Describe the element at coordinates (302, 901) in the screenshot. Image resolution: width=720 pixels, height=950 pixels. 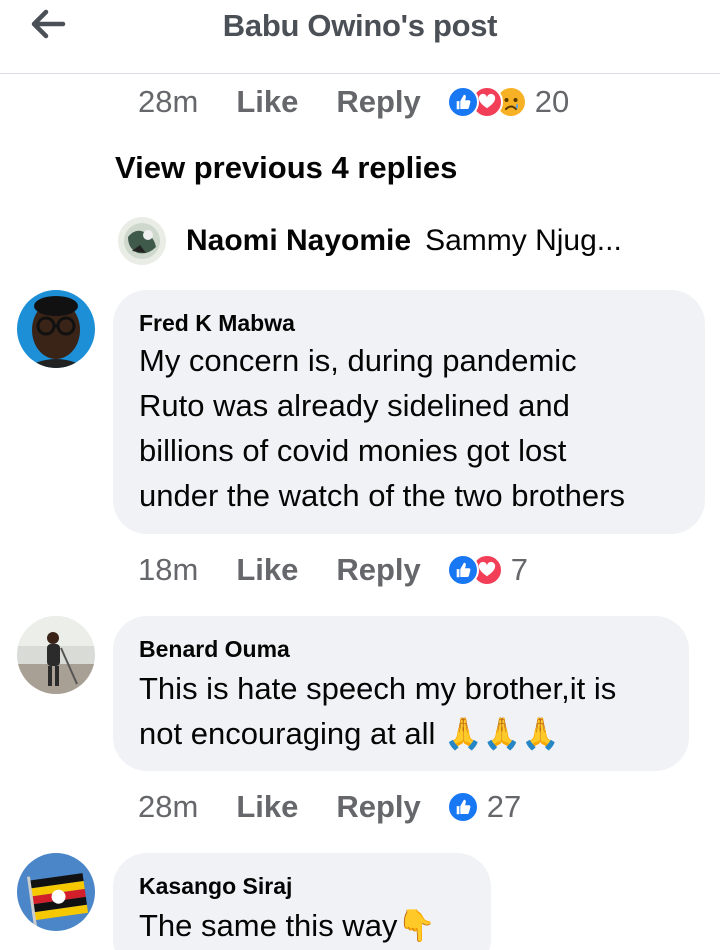
I see `comment-bubble: Kasango Siraj The same this way👇` at that location.